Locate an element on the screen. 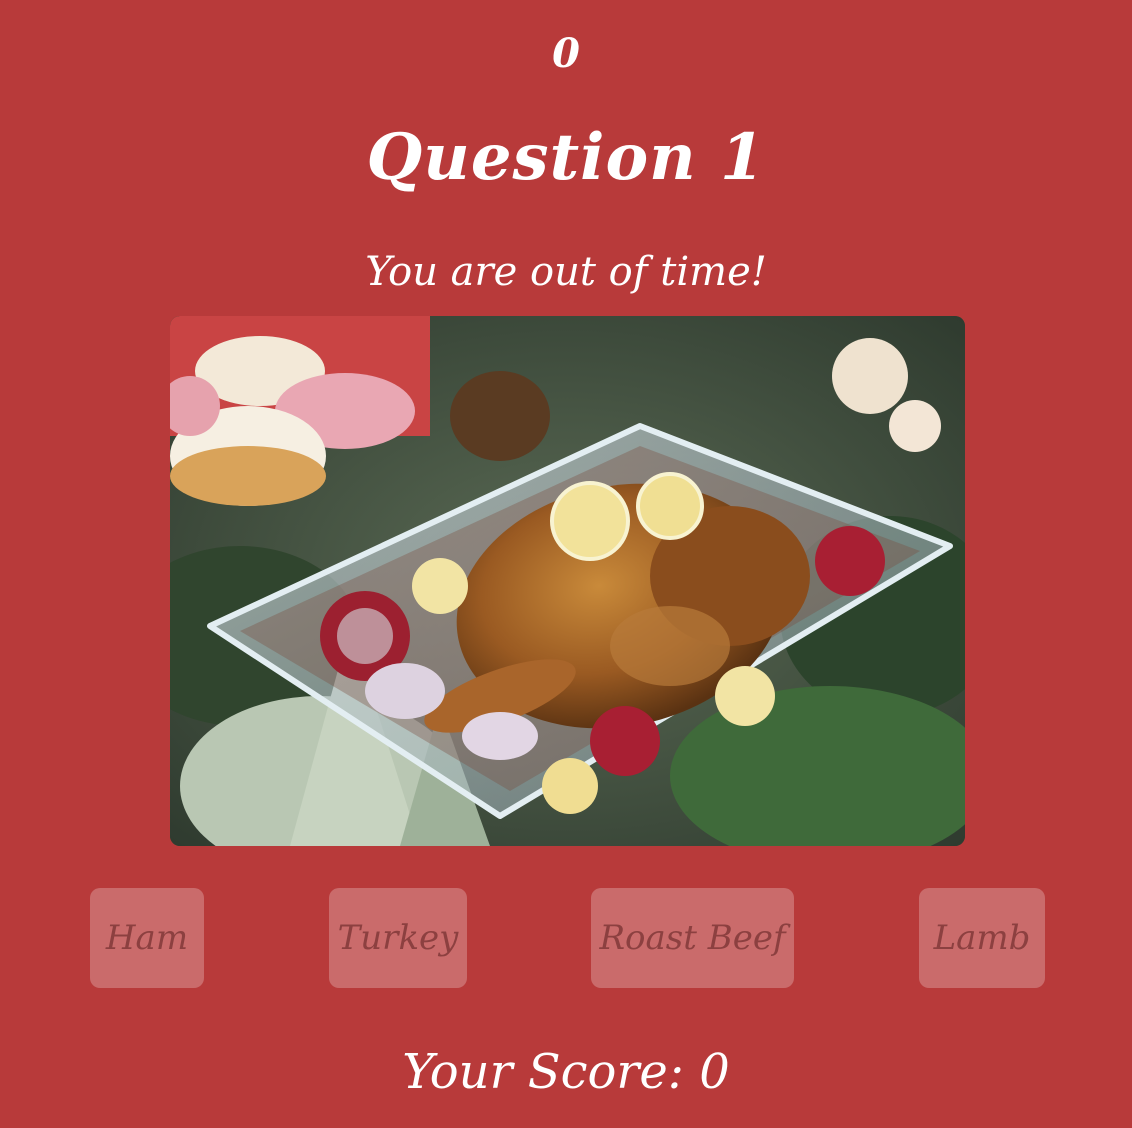  question-title: Question 1 is located at coordinates (566, 157).